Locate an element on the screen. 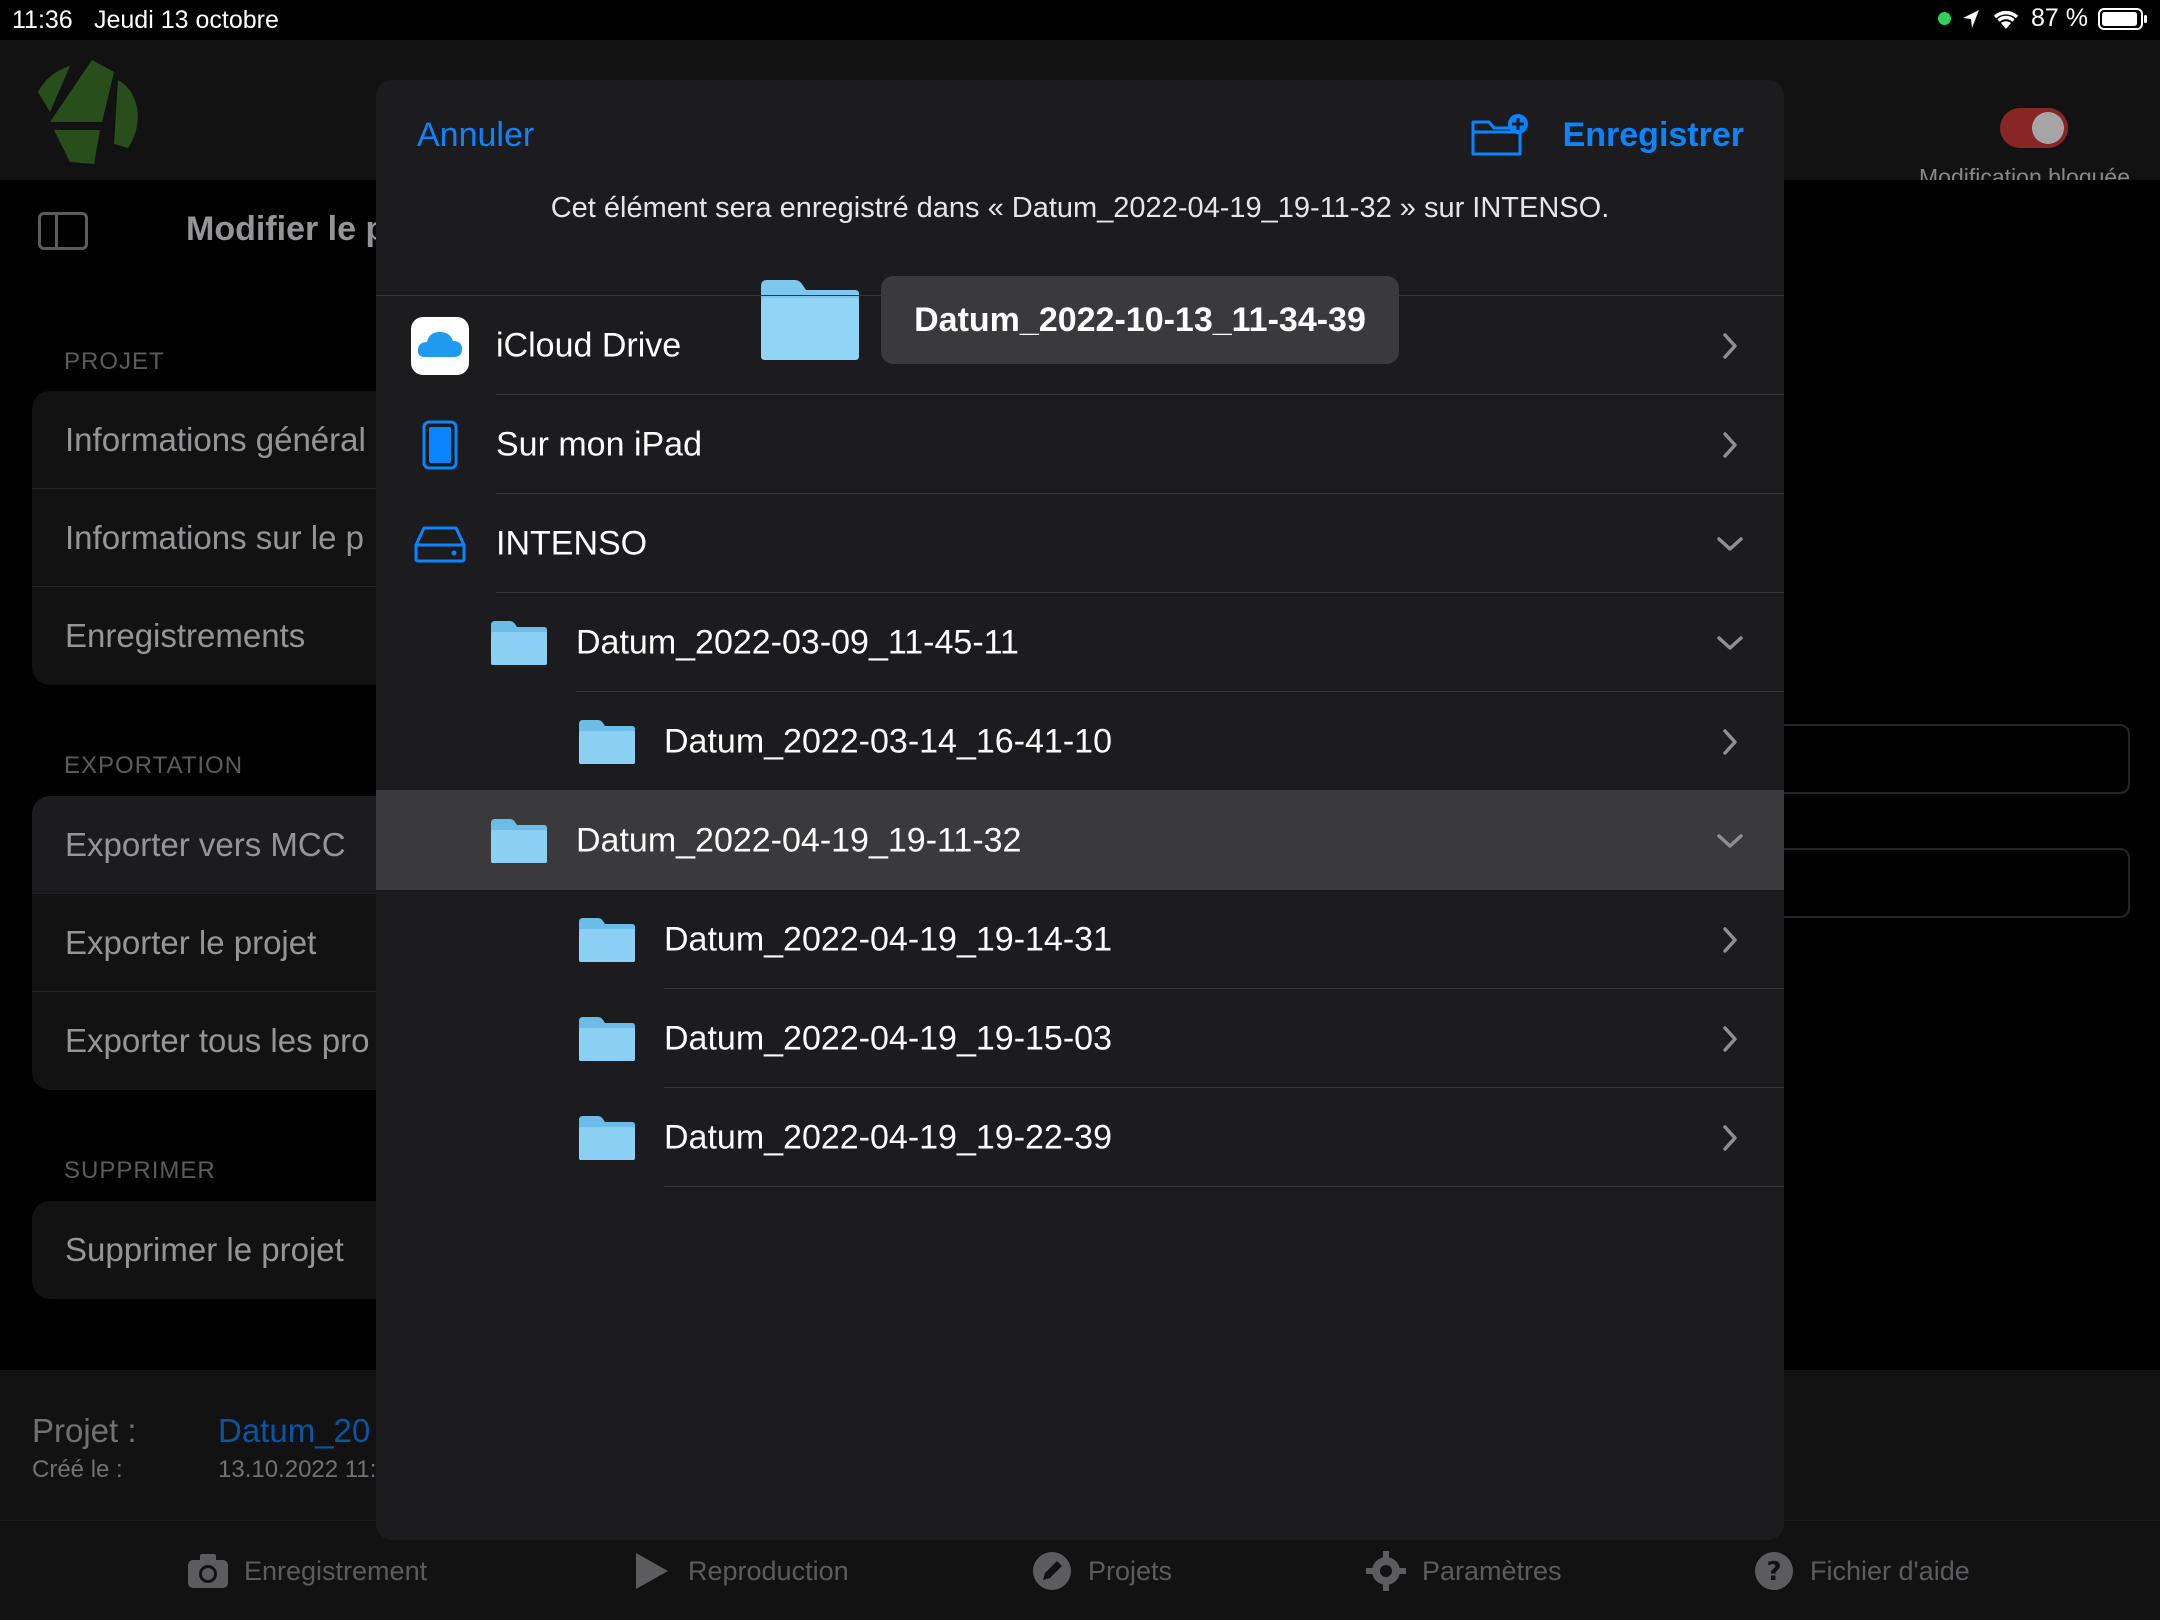 This screenshot has height=1620, width=2160. location-label: INTENSO is located at coordinates (572, 543).